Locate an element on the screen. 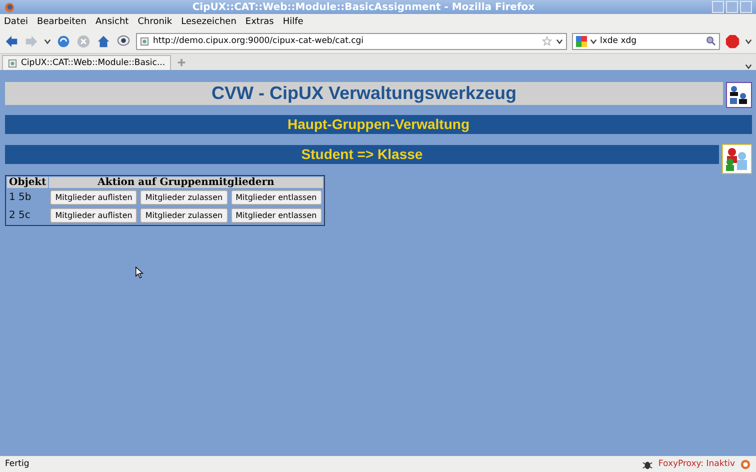 The image size is (756, 472). back-arrow-icon is located at coordinates (11, 41).